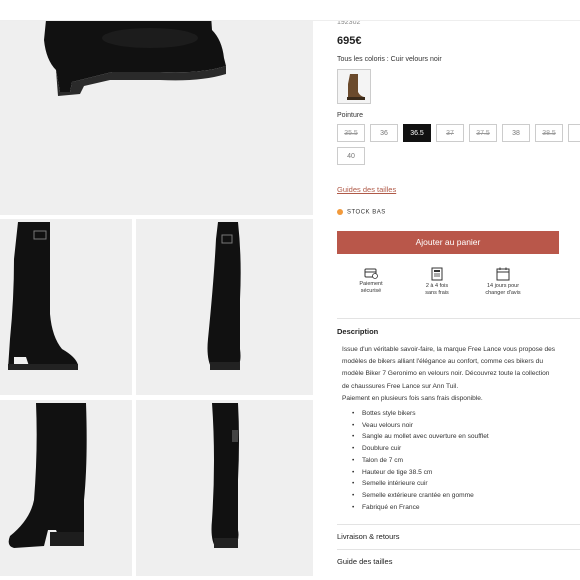 The width and height of the screenshot is (580, 580). I want to click on thumbnail-boot-side, so click(66, 307).